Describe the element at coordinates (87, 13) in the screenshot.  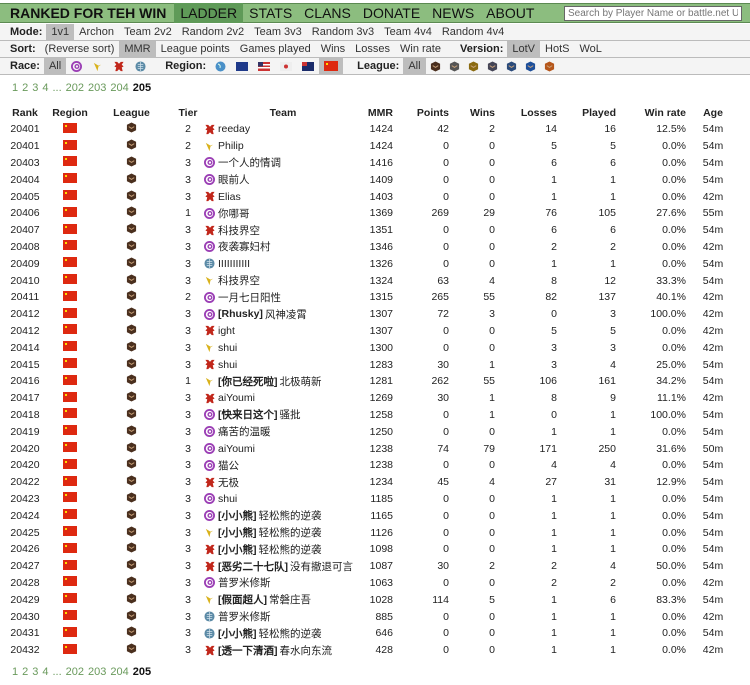
I see `brand-logo: RANKED FOR TEH WIN` at that location.